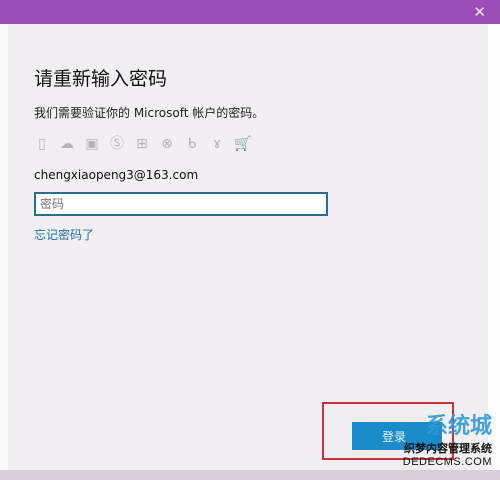  I want to click on watermark-site-name: 系统城, so click(458, 425).